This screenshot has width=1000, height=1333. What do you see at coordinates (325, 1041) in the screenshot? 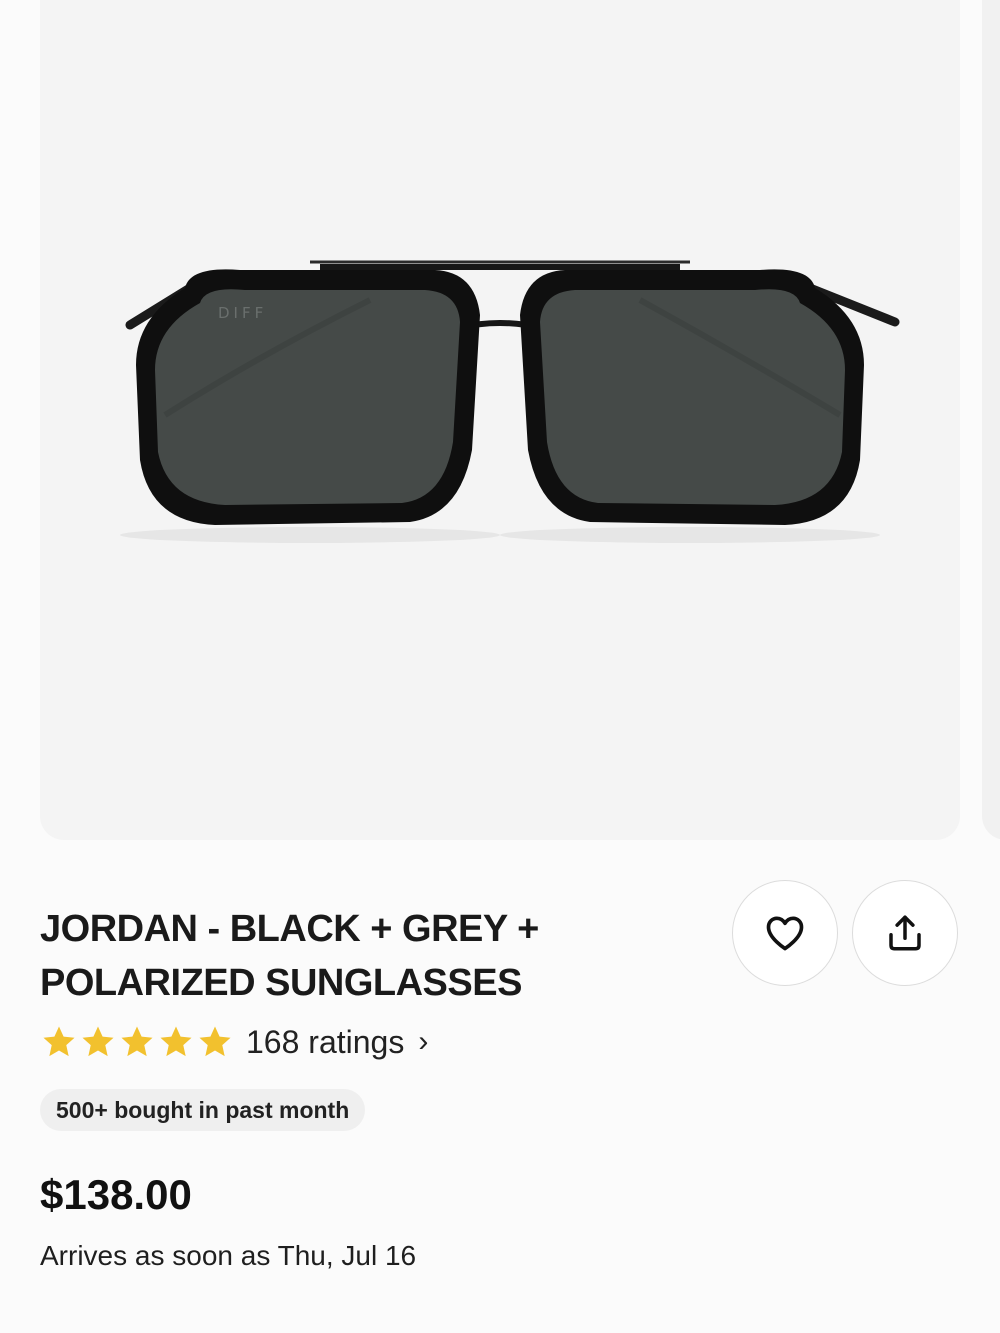
I see `ratings-count: 168 ratings` at bounding box center [325, 1041].